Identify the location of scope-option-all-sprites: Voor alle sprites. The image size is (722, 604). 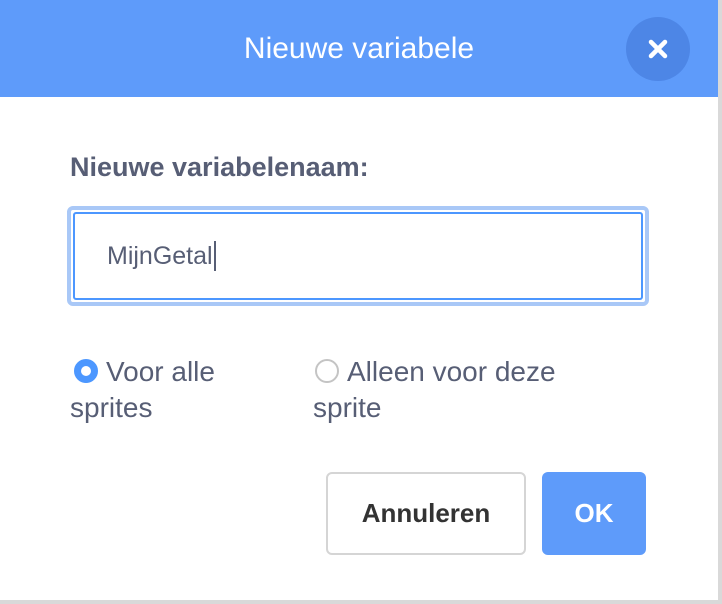
(170, 390).